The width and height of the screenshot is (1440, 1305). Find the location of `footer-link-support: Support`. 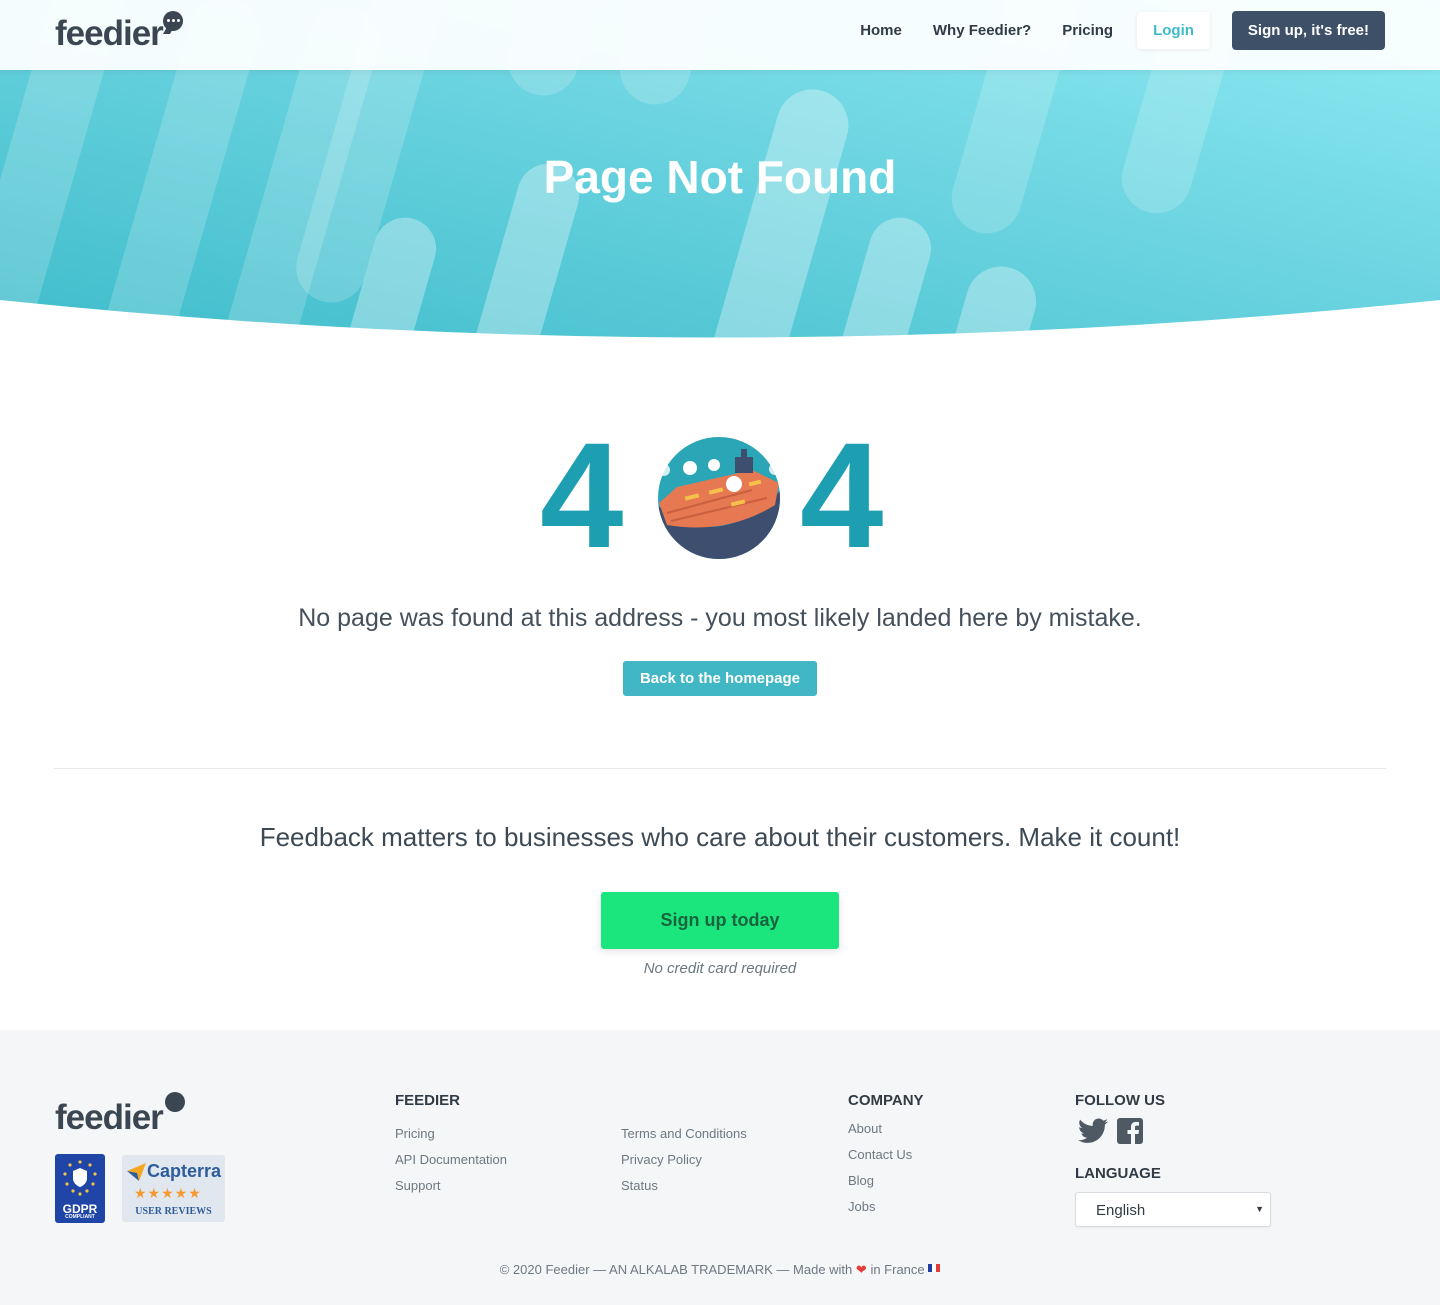

footer-link-support: Support is located at coordinates (418, 1185).